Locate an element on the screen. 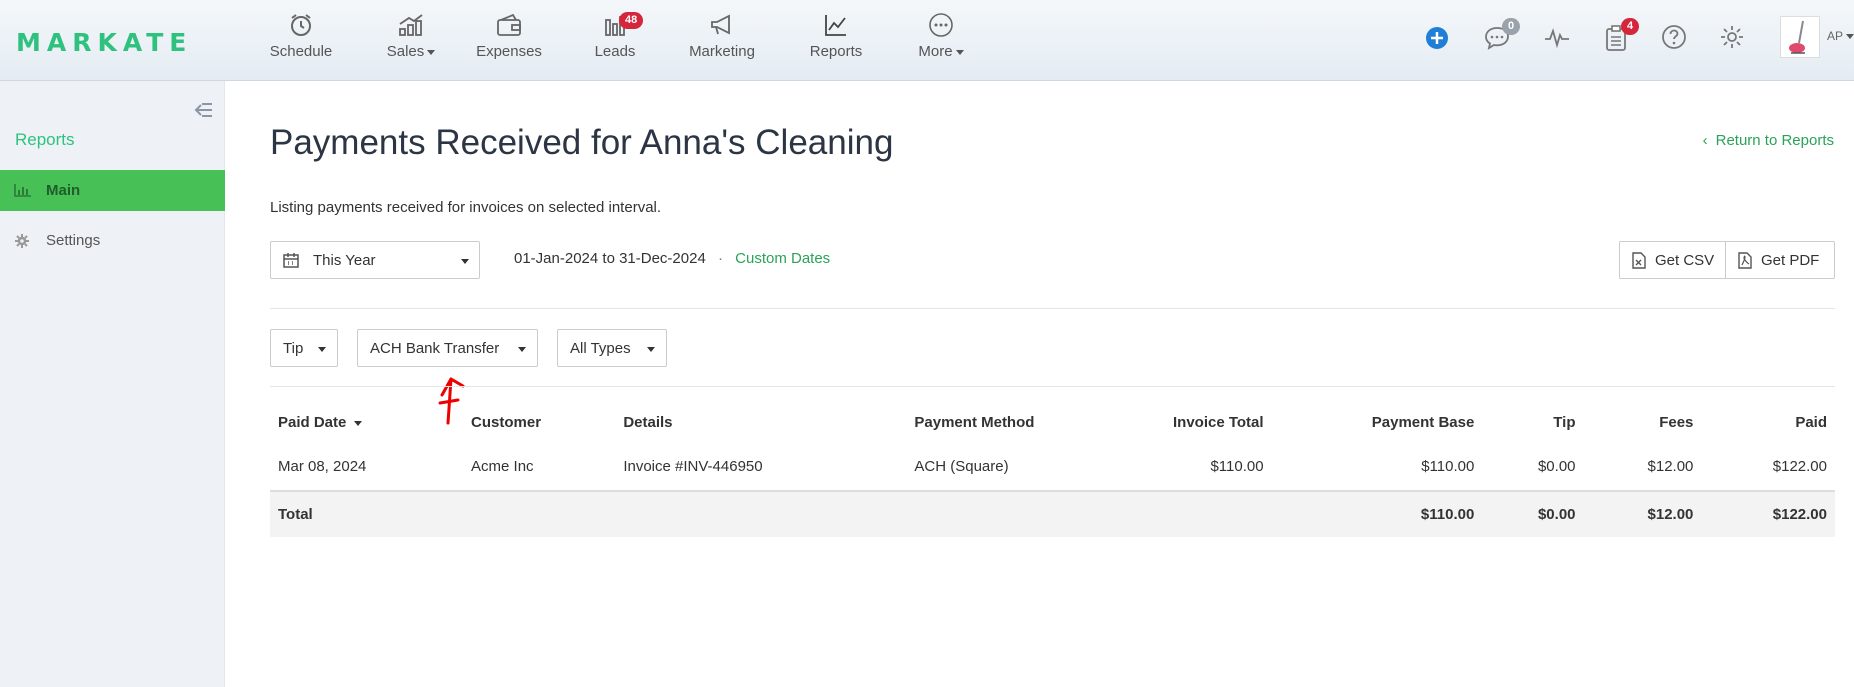  add-new-button is located at coordinates (1437, 40).